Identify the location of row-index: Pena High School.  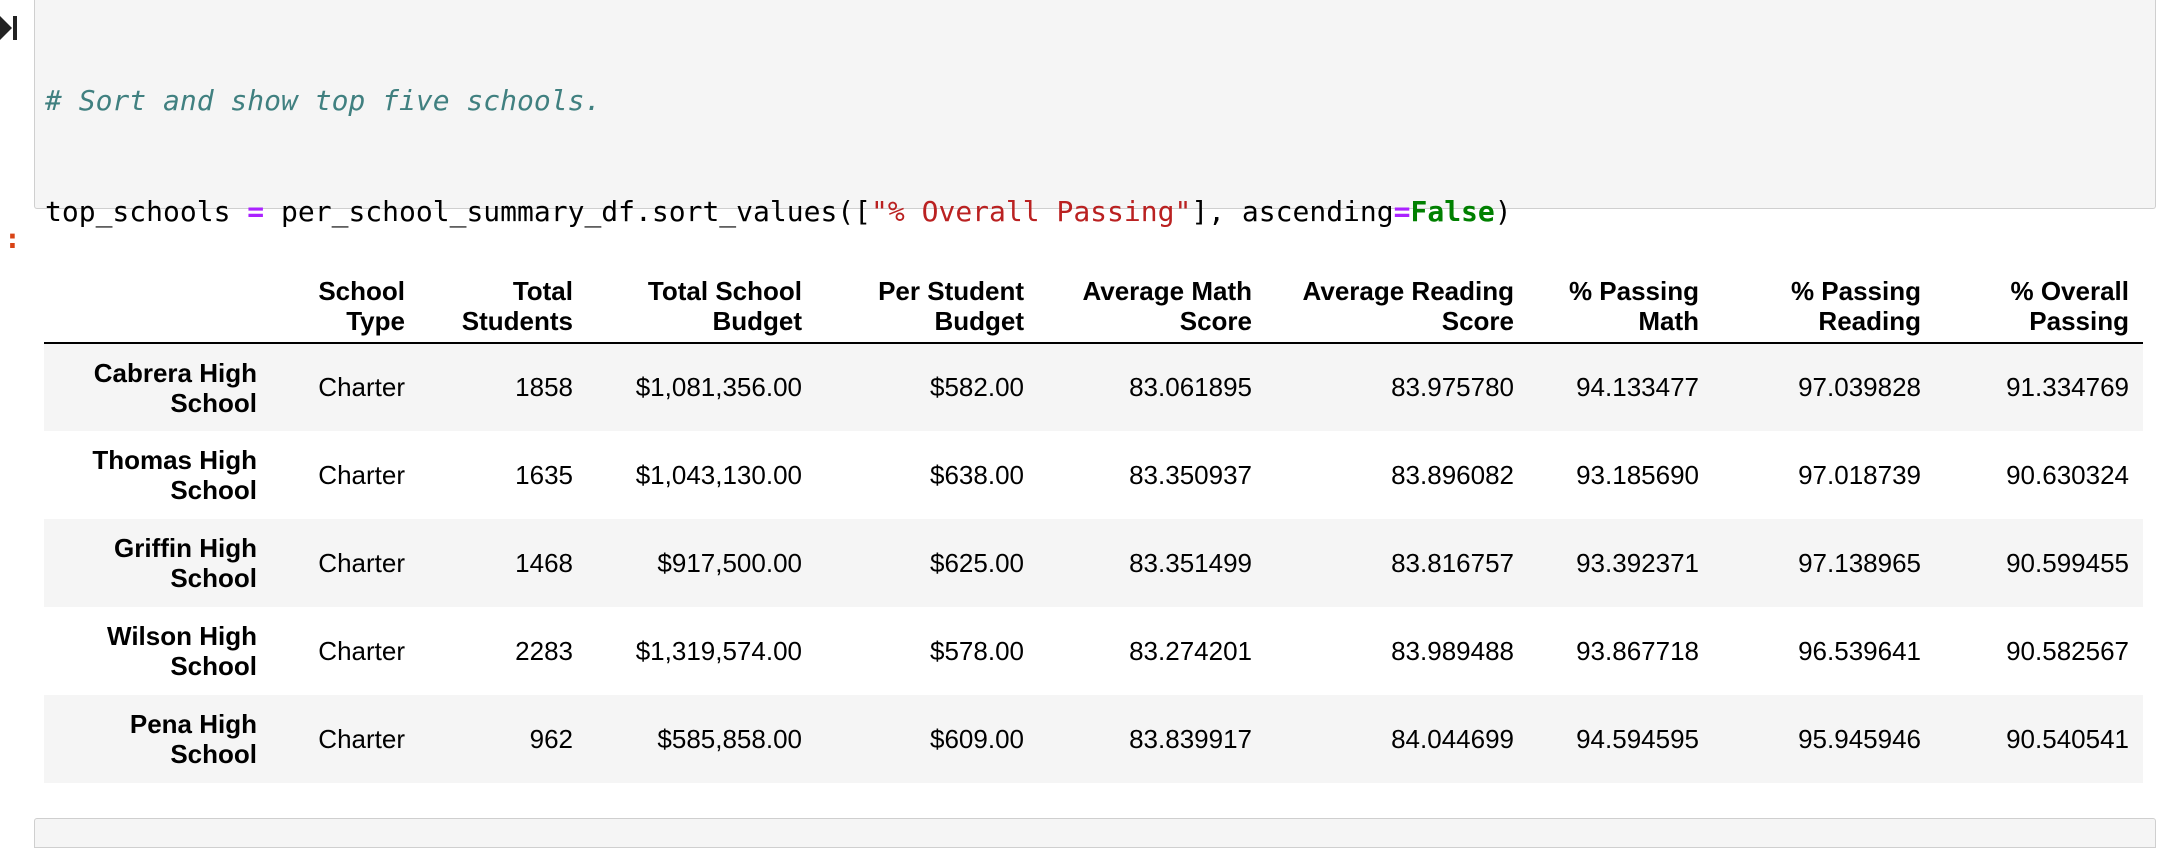
(193, 739).